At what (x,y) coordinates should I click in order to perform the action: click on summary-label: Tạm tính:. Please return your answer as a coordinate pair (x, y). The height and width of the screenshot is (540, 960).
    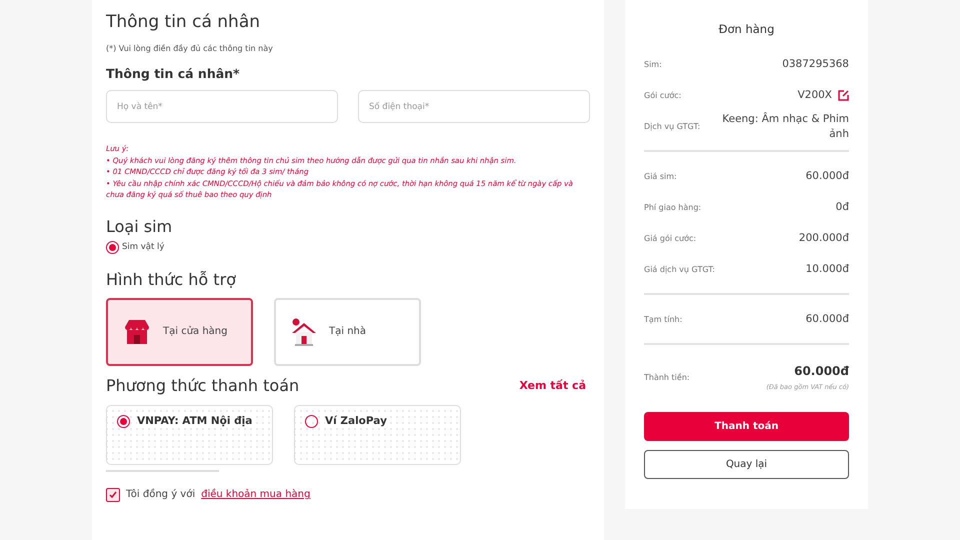
    Looking at the image, I should click on (663, 319).